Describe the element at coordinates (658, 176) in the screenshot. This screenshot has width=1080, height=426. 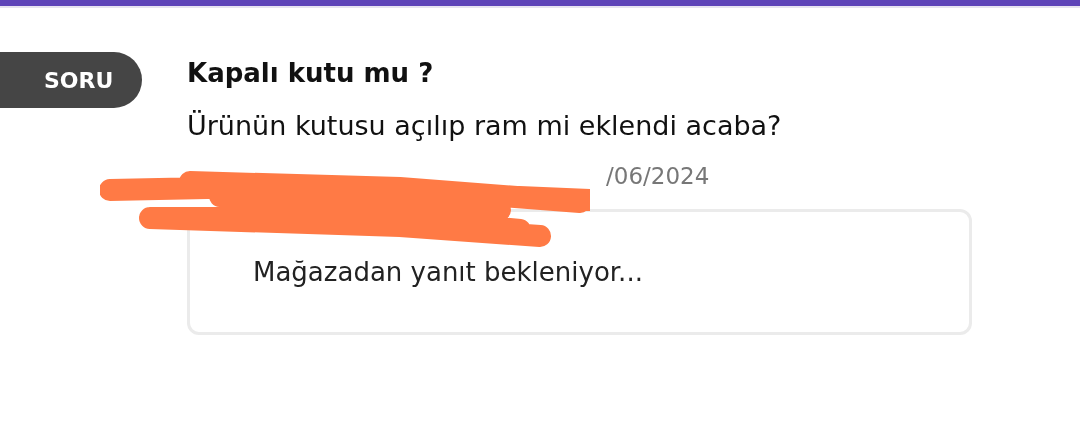
I see `question-date: /06/2024` at that location.